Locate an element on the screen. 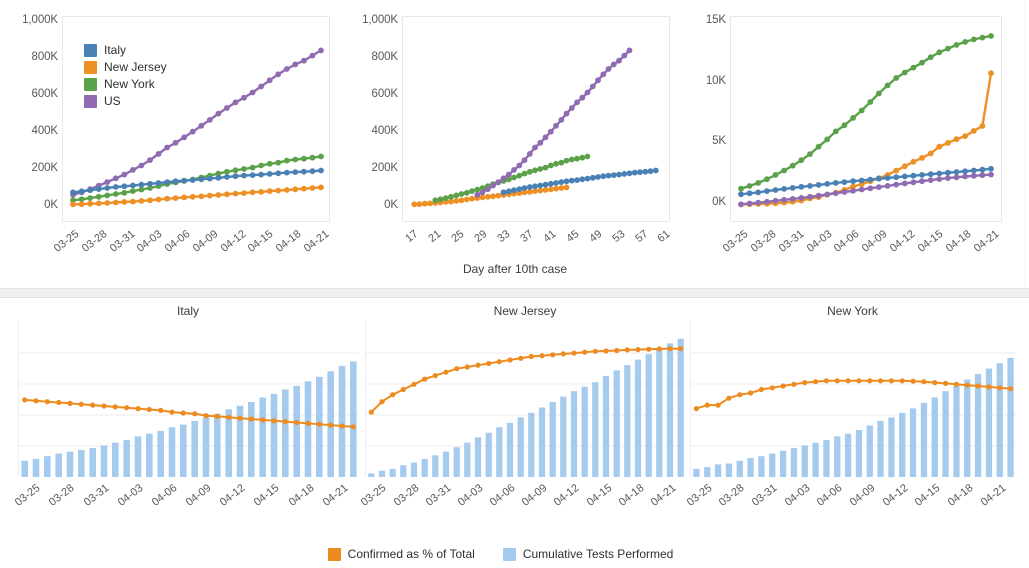 The width and height of the screenshot is (1029, 568). chart1-y-axis-labels: 1,000K 800K 600K 400K 200K 0K is located at coordinates (29, 116).